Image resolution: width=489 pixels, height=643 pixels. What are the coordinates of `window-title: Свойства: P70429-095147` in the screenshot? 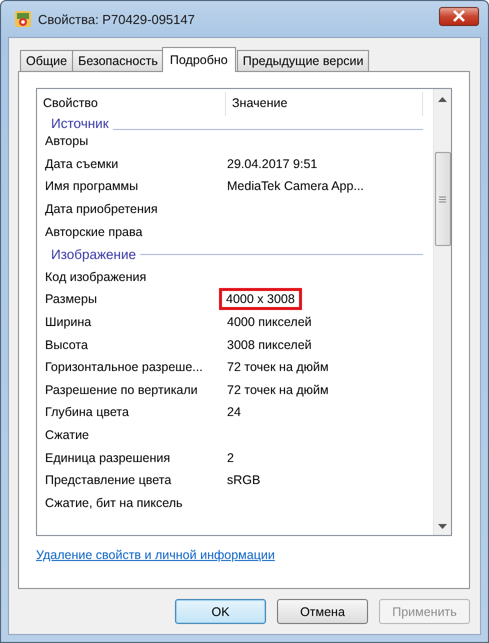 It's located at (117, 19).